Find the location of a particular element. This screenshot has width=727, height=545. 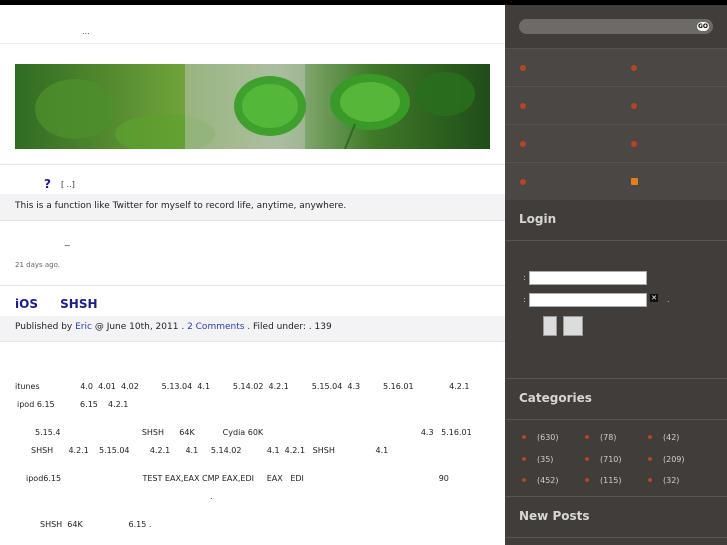

author-link: Eric is located at coordinates (83, 327).